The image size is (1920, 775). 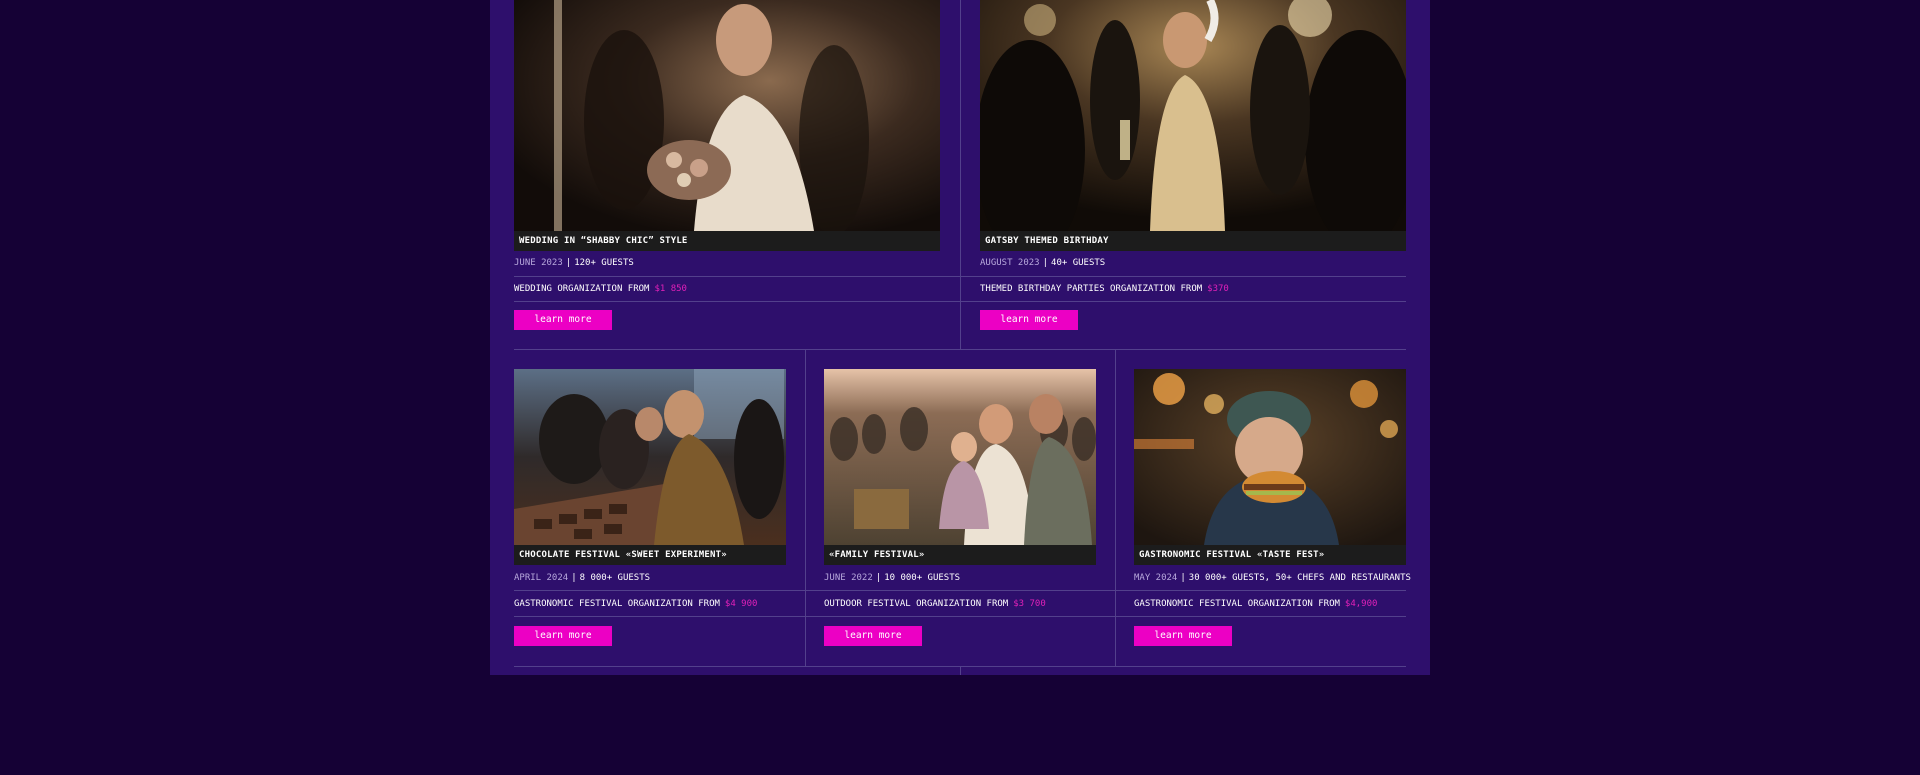 What do you see at coordinates (960, 555) in the screenshot?
I see `event-title: «FAMILY FESTIVAL»` at bounding box center [960, 555].